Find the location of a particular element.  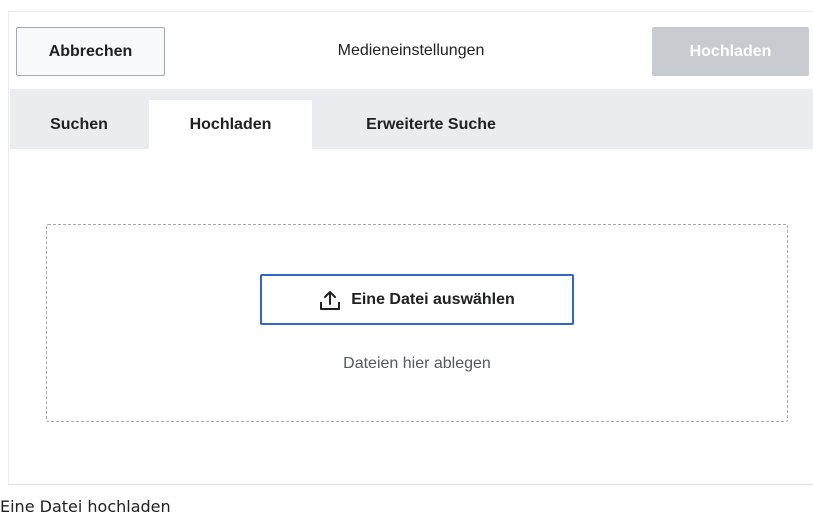

dialog-header: Abbrechen Medieneinstellungen Hochladen is located at coordinates (411, 50).